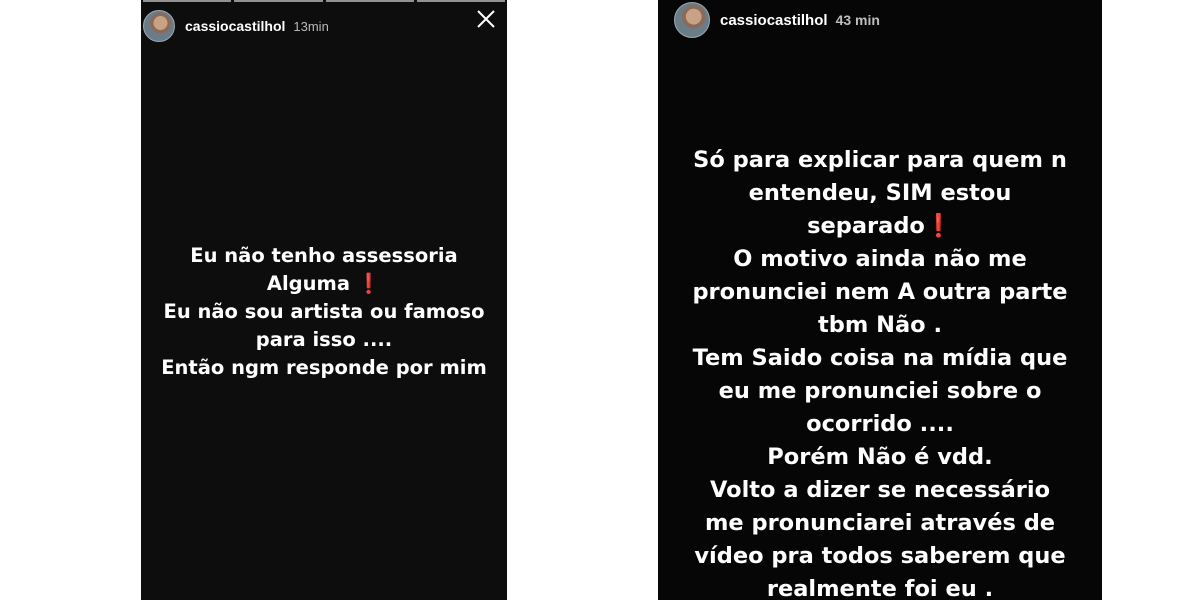 Image resolution: width=1200 pixels, height=600 pixels. What do you see at coordinates (880, 457) in the screenshot?
I see `story-text-line: Porém Não é vdd.` at bounding box center [880, 457].